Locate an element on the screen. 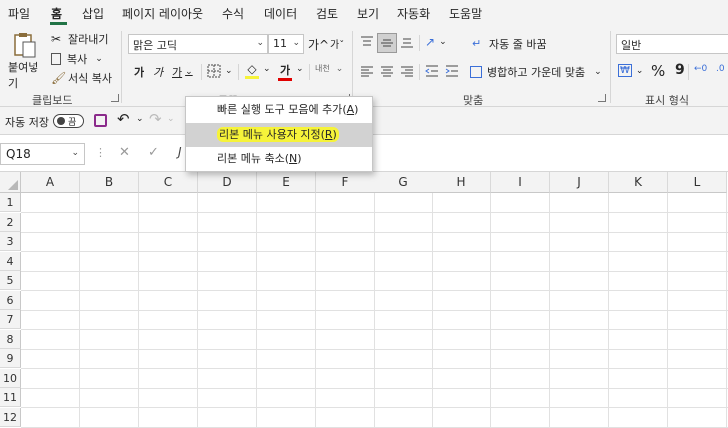  copy-button: 복사 ⌄ is located at coordinates (77, 59).